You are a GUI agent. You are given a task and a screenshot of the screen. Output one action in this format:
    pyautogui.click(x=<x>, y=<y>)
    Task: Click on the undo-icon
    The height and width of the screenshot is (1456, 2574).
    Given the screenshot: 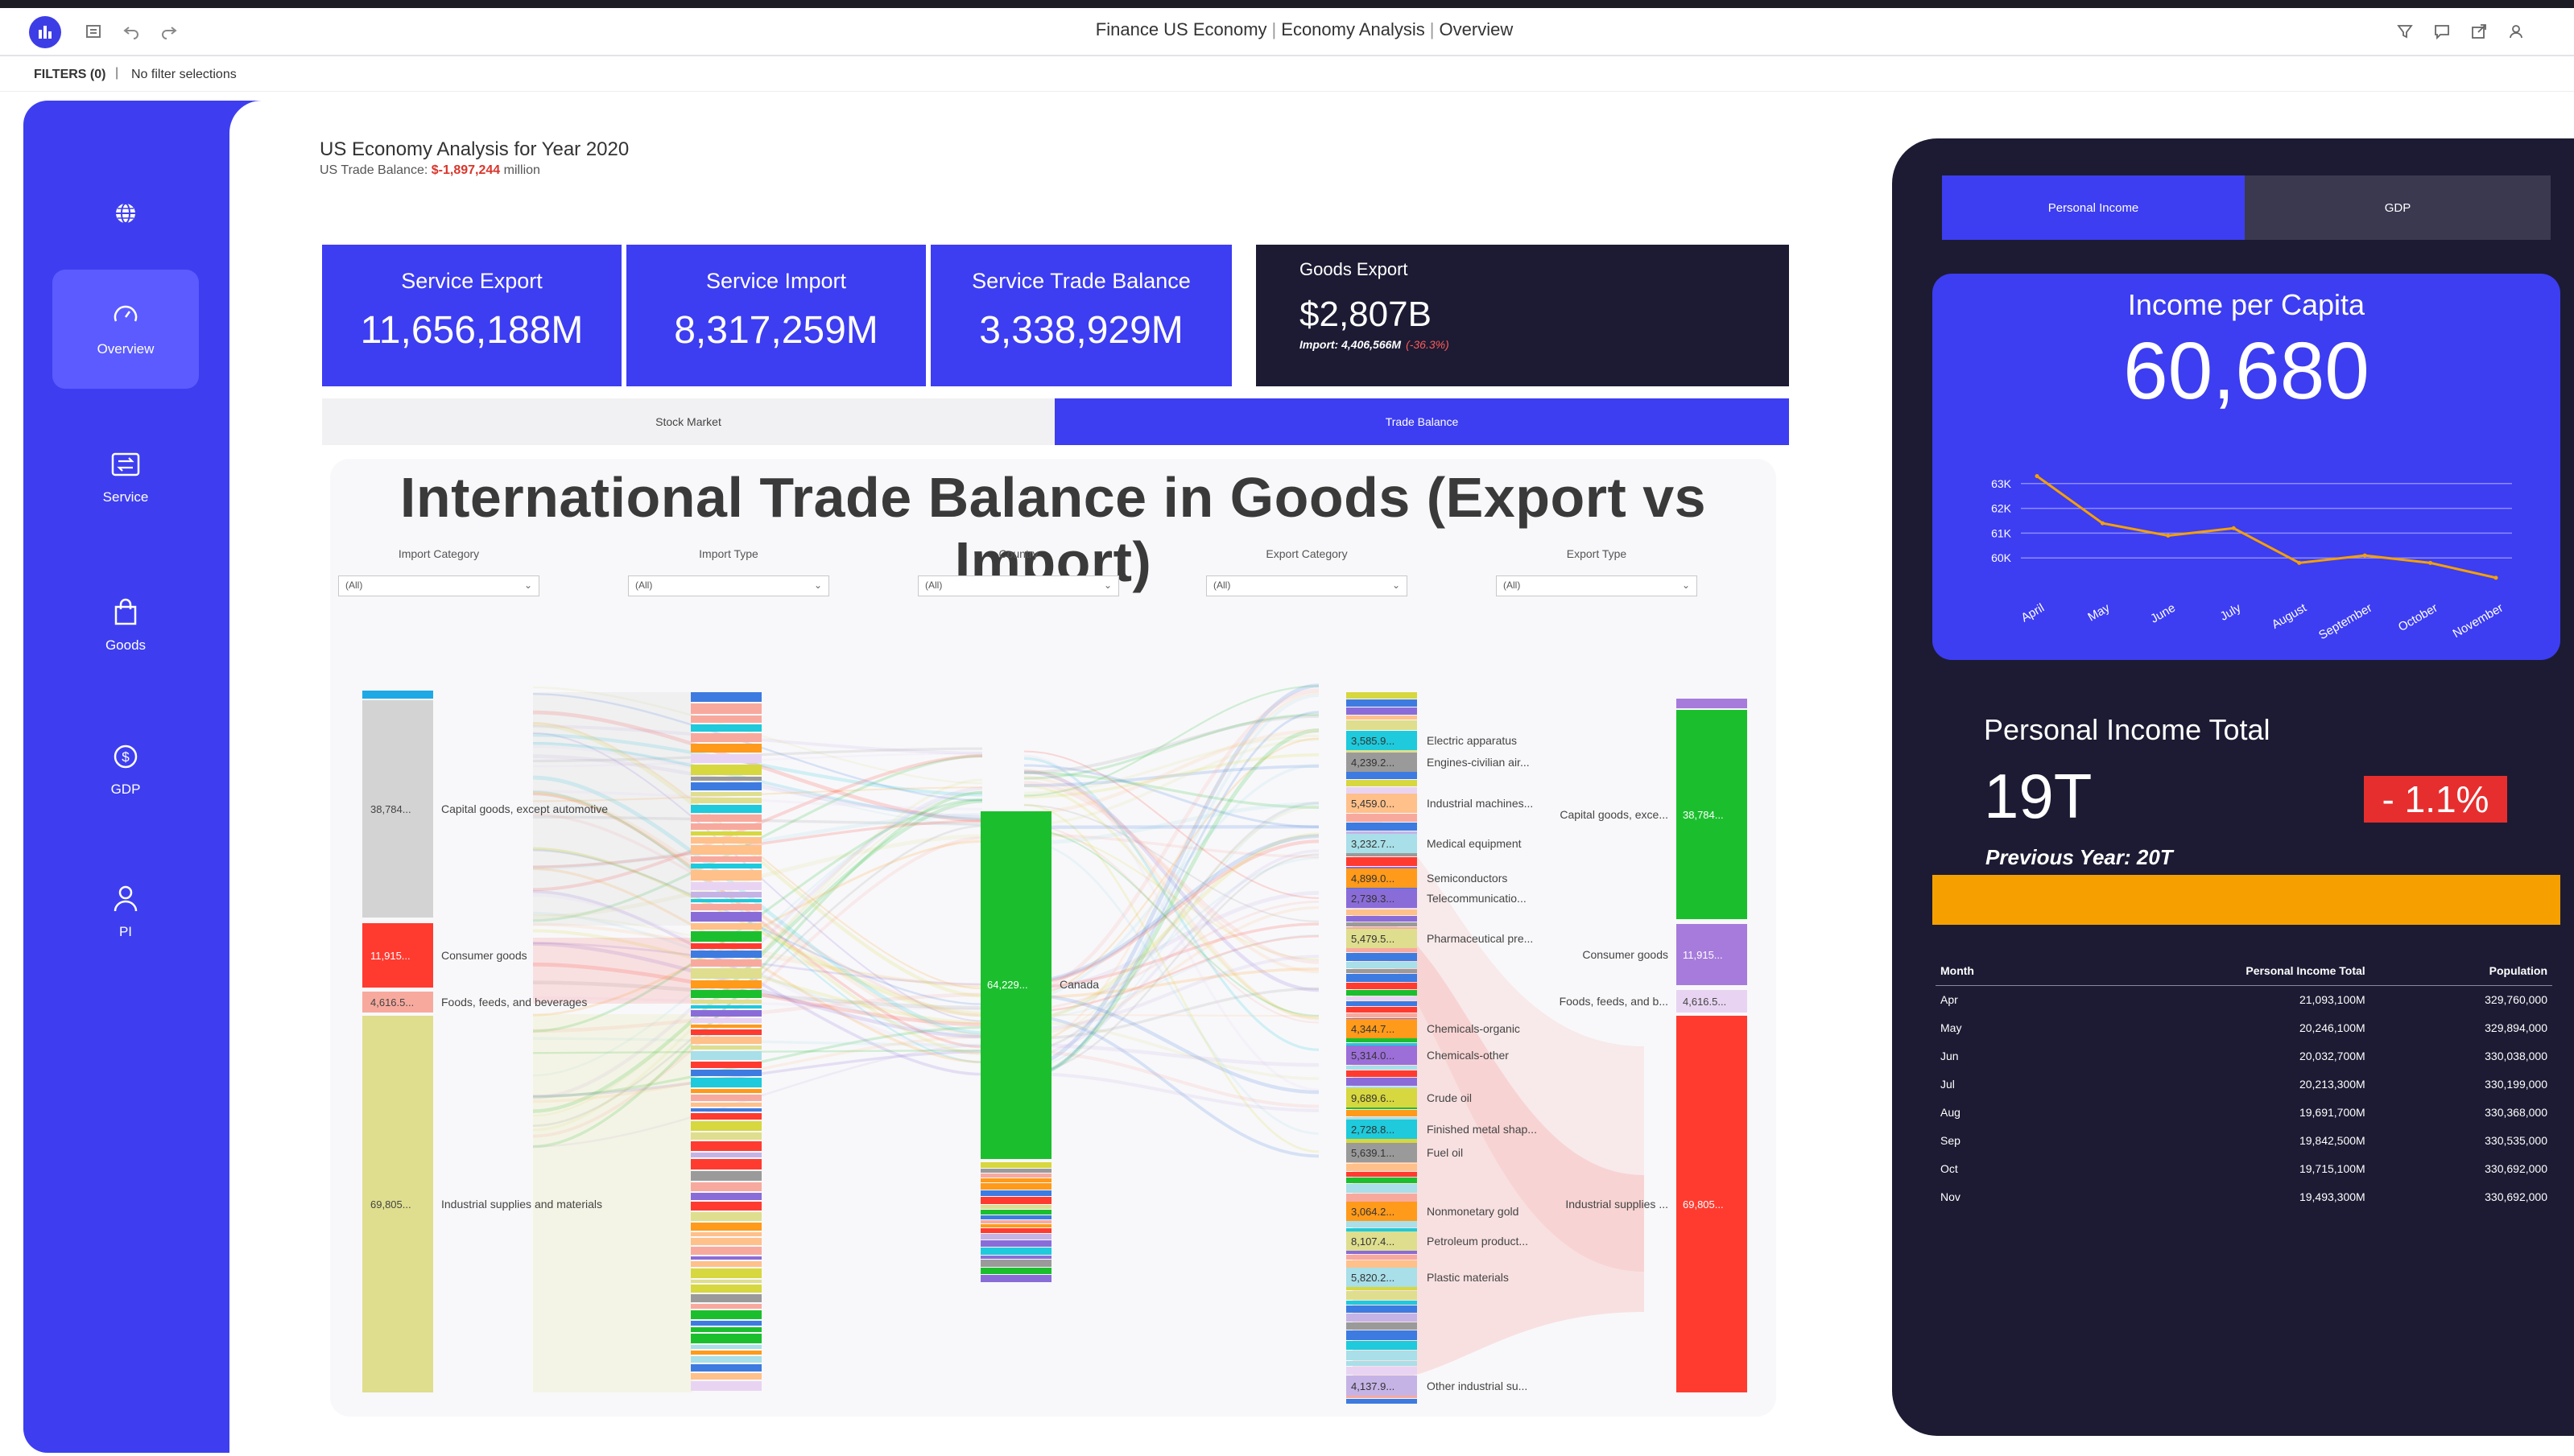 What is the action you would take?
    pyautogui.click(x=131, y=31)
    